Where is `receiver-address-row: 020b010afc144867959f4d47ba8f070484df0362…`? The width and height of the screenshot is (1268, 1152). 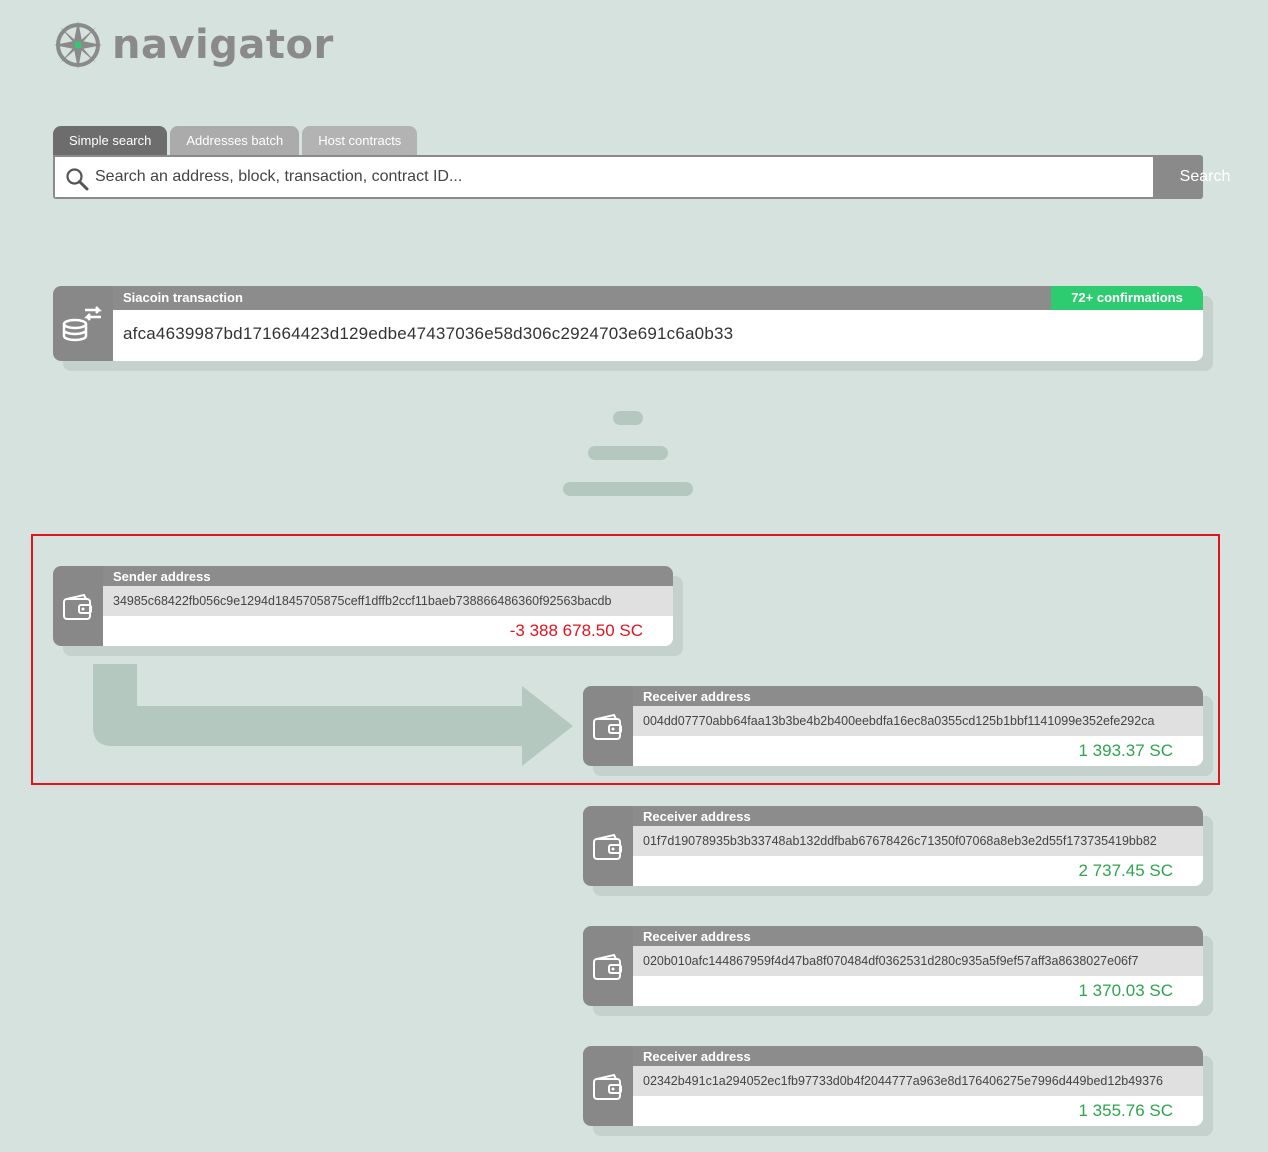
receiver-address-row: 020b010afc144867959f4d47ba8f070484df0362… is located at coordinates (918, 961).